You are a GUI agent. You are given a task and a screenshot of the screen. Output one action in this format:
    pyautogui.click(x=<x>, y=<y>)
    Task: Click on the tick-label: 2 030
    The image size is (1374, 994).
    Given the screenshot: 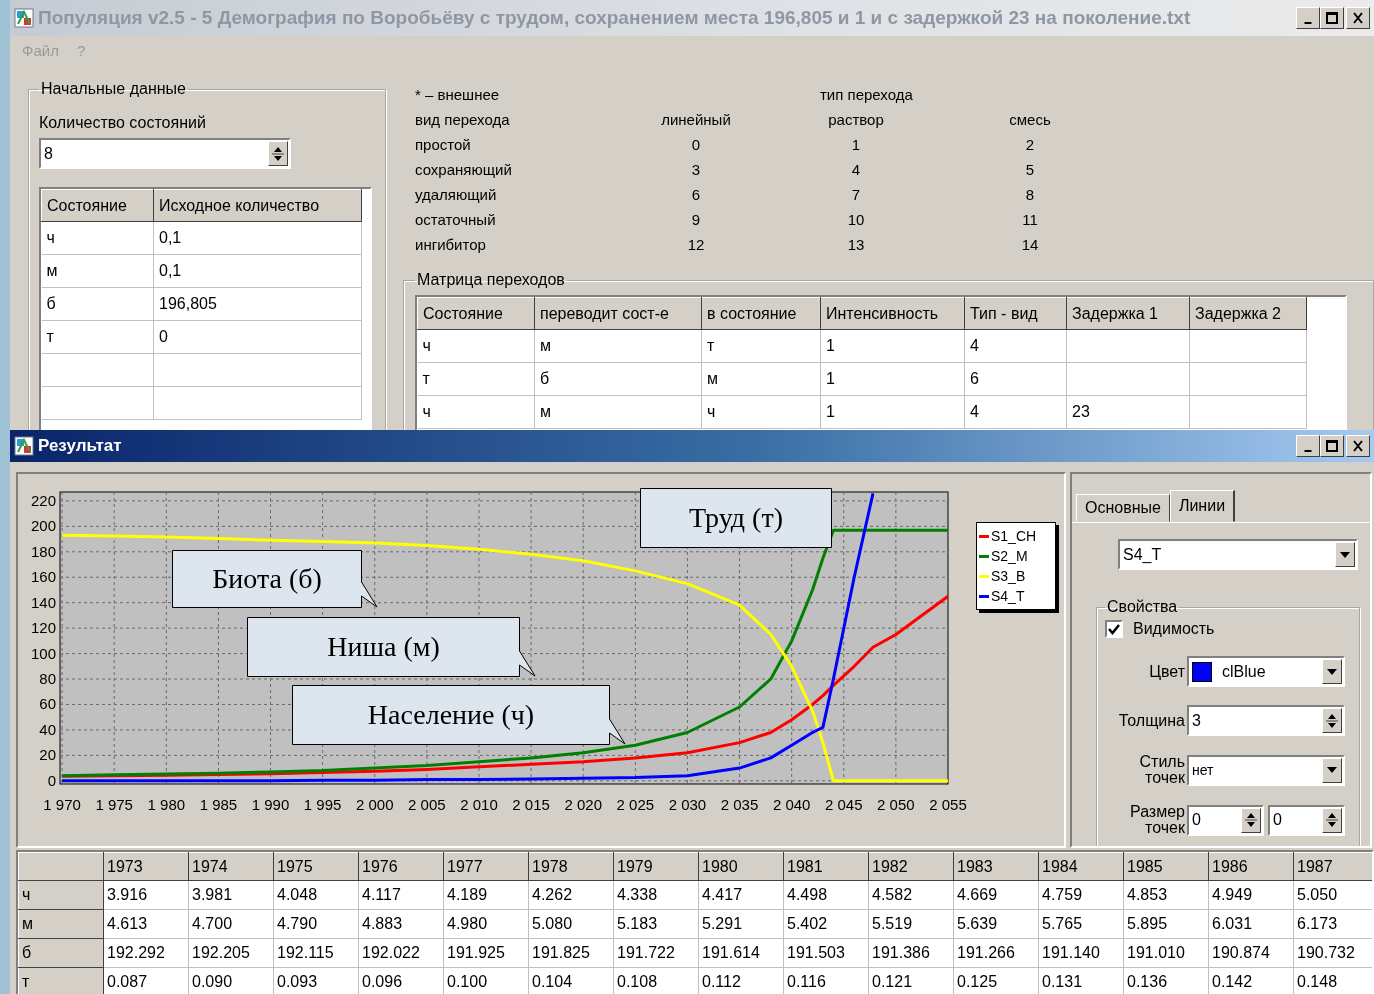 What is the action you would take?
    pyautogui.click(x=687, y=804)
    